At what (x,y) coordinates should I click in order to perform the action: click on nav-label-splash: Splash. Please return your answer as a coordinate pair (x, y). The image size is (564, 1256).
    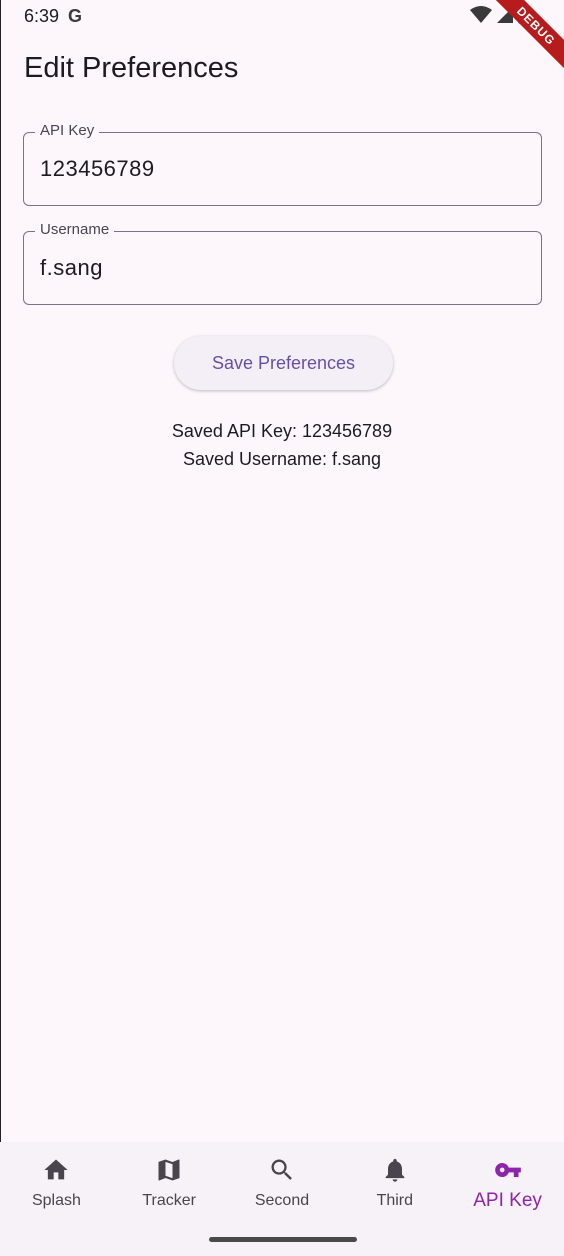
    Looking at the image, I should click on (56, 1200).